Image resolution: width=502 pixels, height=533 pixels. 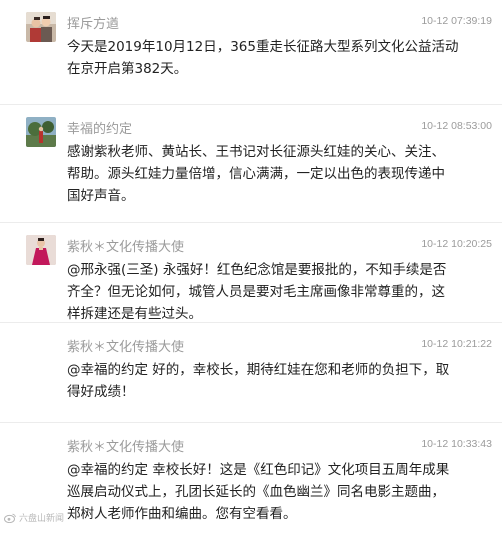 I want to click on comment-text-line: 郑树人老师作曲和编曲。您有空看看。, so click(x=182, y=514).